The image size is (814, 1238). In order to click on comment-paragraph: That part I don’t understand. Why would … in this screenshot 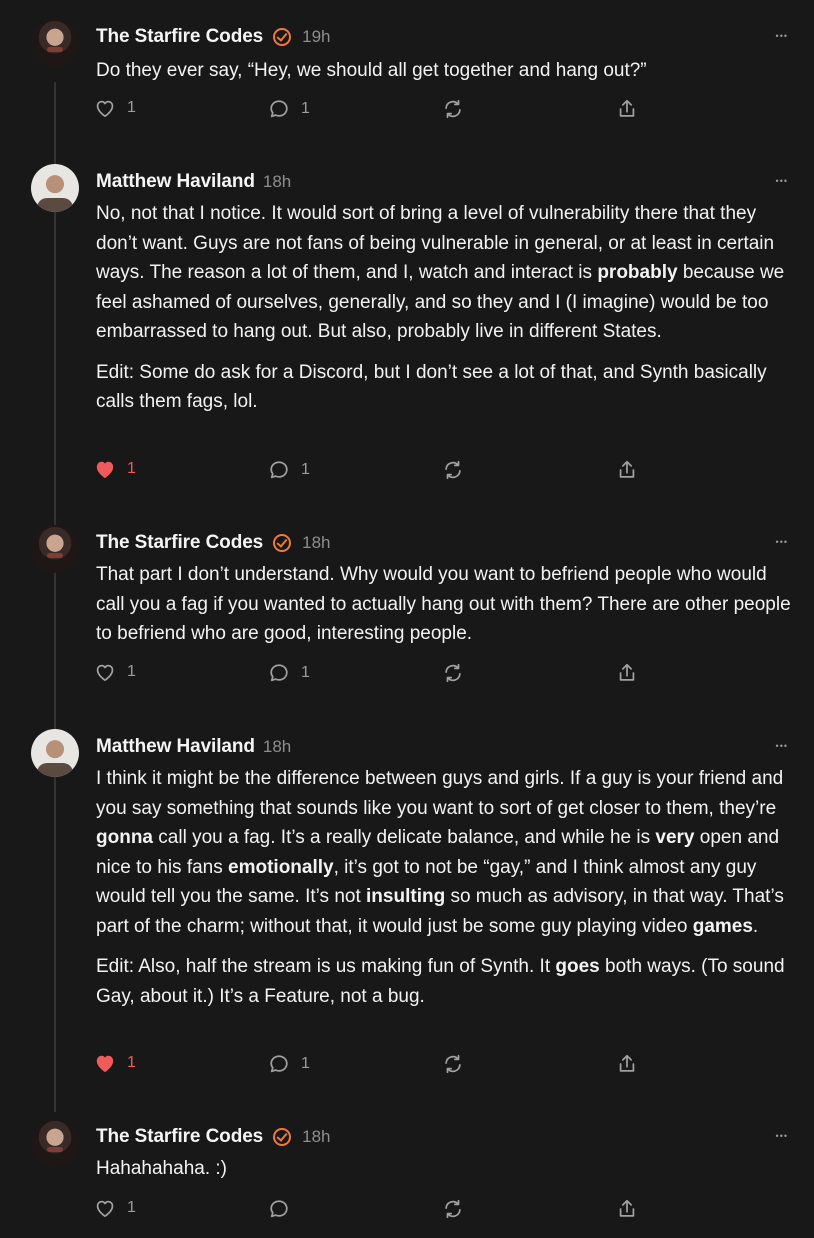, I will do `click(443, 604)`.